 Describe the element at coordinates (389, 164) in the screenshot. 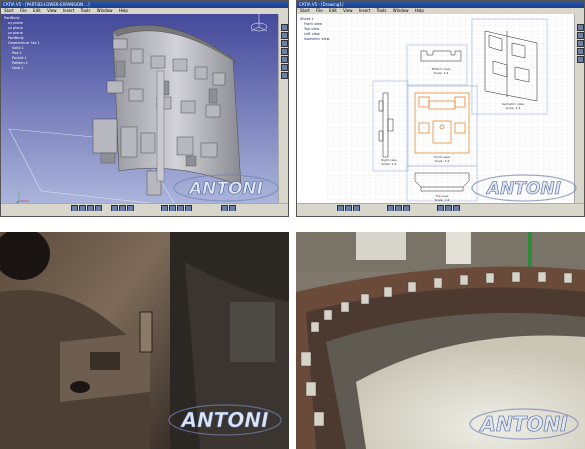

I see `view-scale-right: Scale: 1:4` at that location.